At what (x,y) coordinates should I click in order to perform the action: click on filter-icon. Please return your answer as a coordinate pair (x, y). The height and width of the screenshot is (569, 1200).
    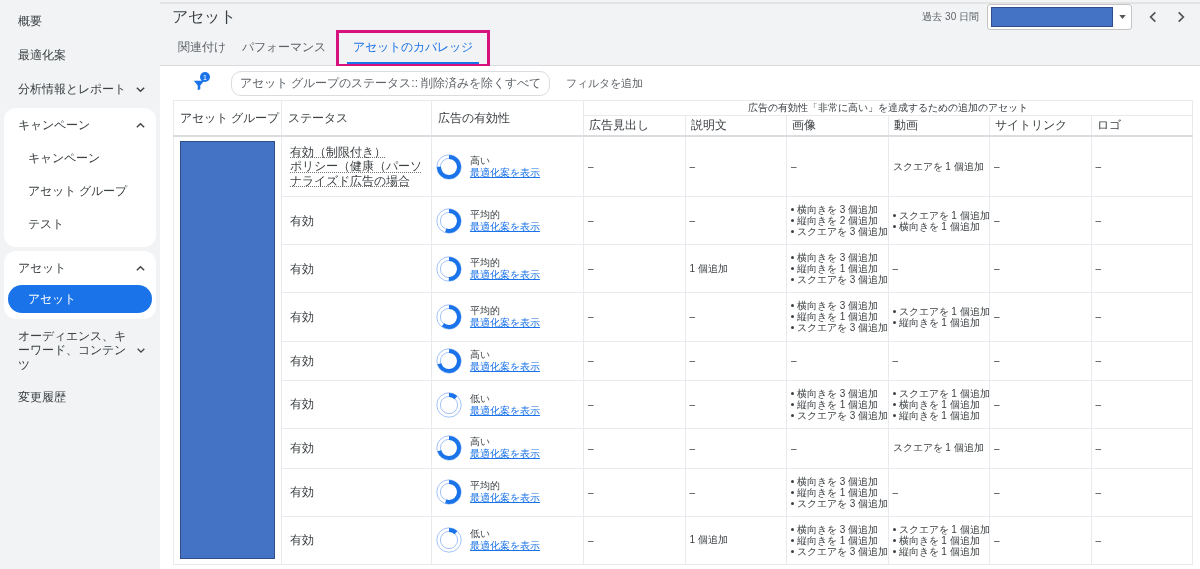
    Looking at the image, I should click on (199, 85).